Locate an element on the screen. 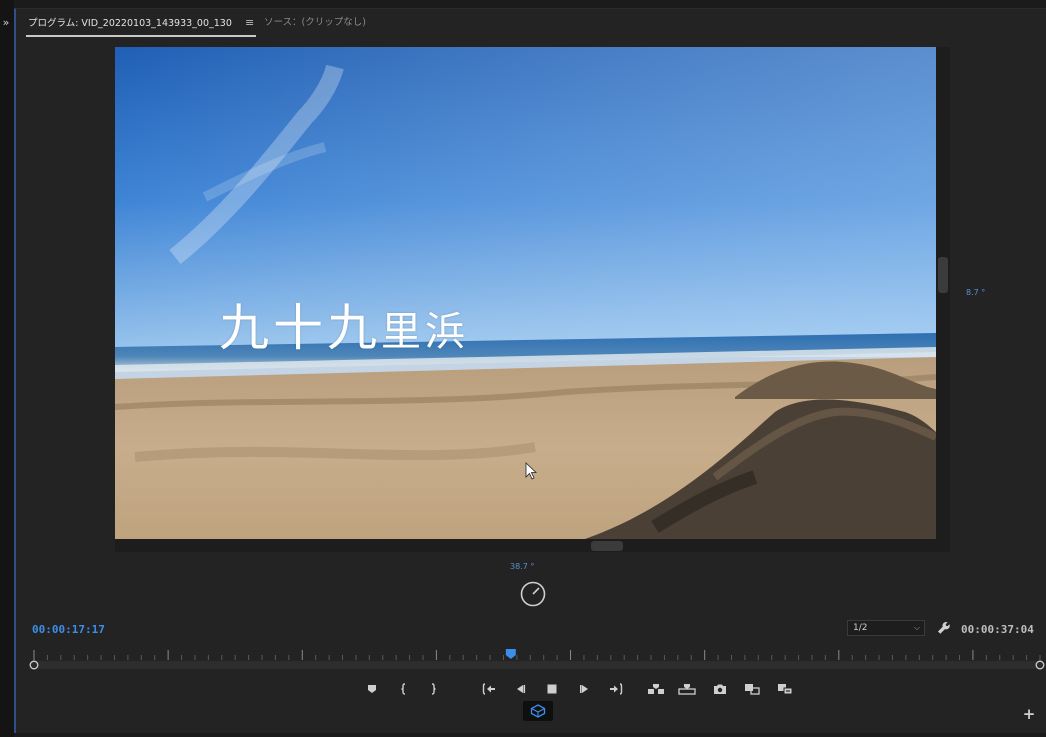 The image size is (1046, 737). mark-out-button is located at coordinates (433, 689).